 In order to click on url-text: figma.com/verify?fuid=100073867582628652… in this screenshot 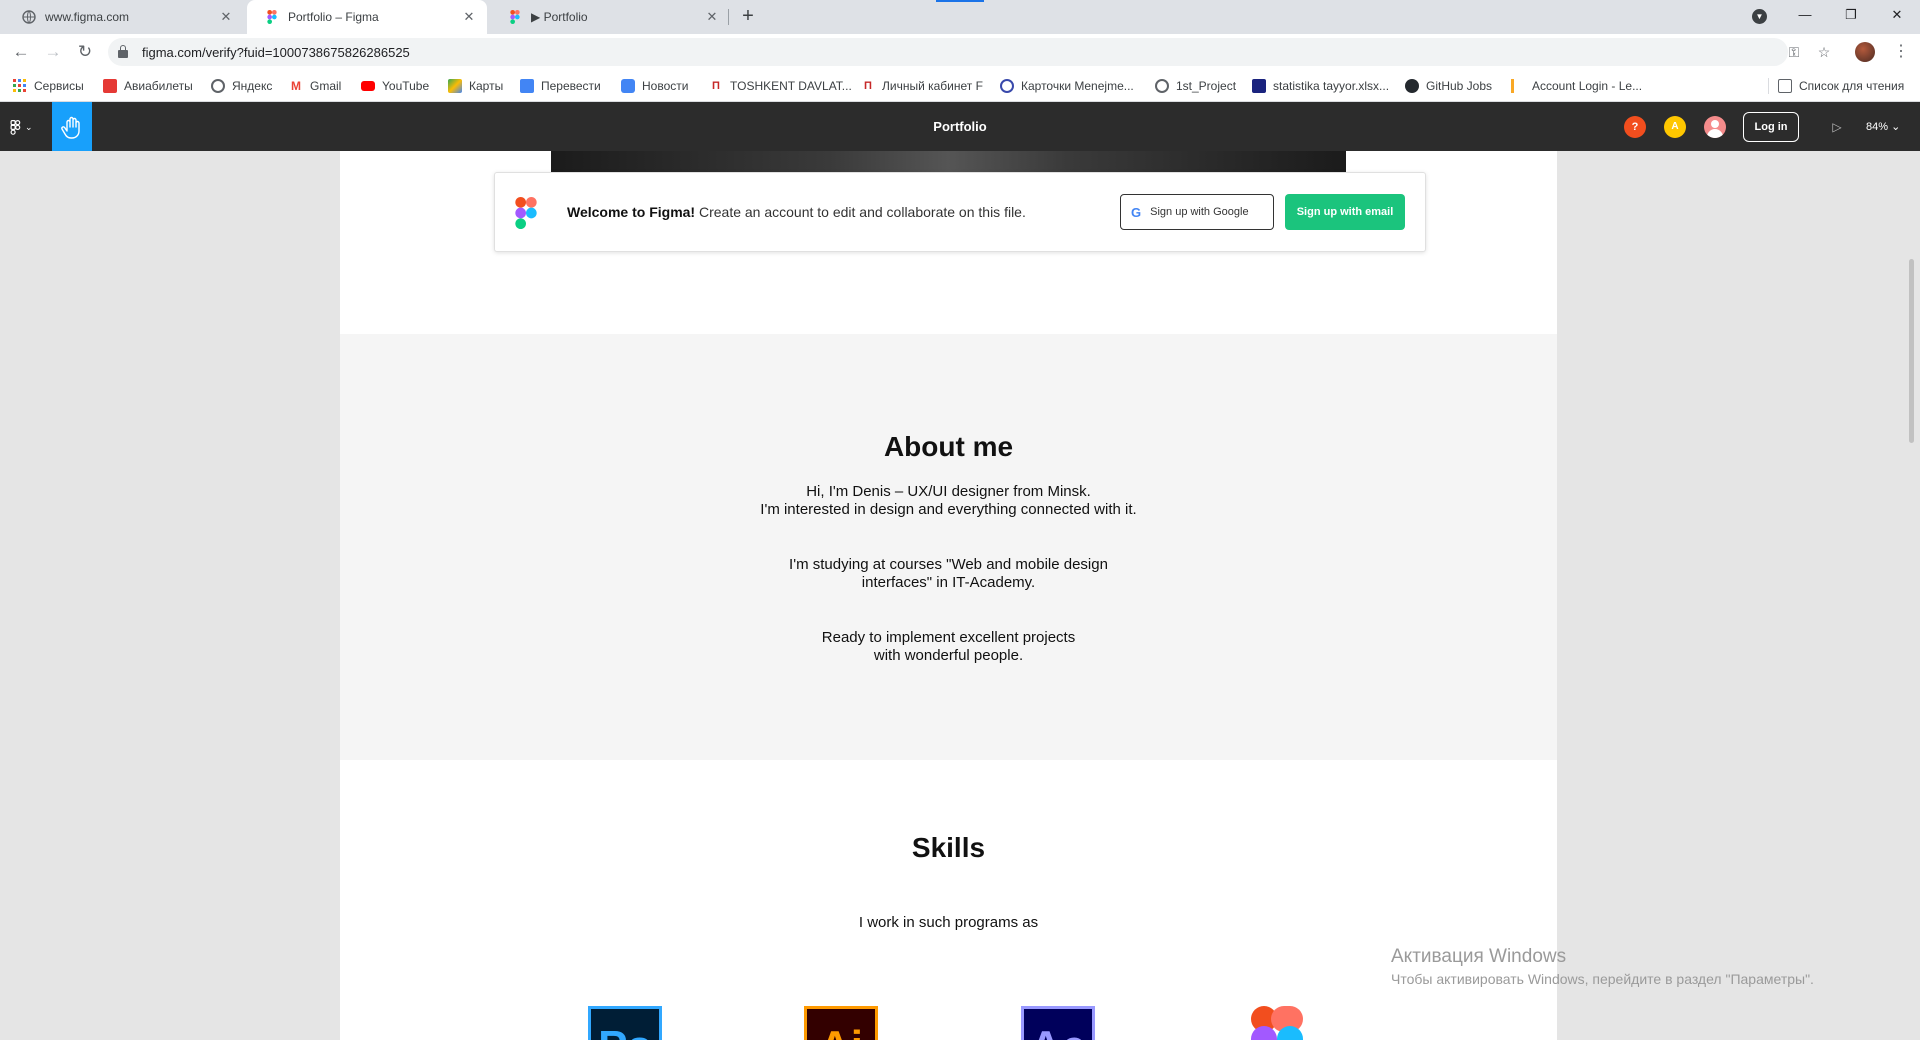, I will do `click(276, 52)`.